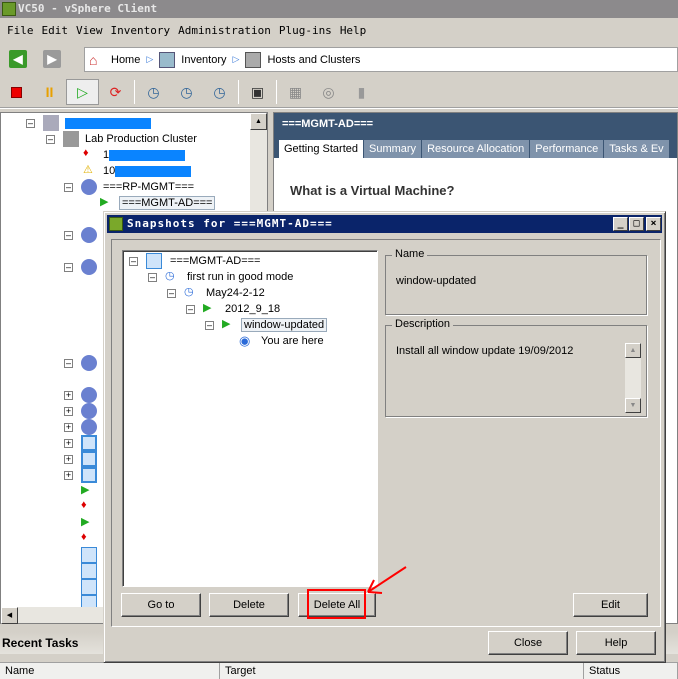  What do you see at coordinates (295, 92) in the screenshot?
I see `floppy-icon: ▦` at bounding box center [295, 92].